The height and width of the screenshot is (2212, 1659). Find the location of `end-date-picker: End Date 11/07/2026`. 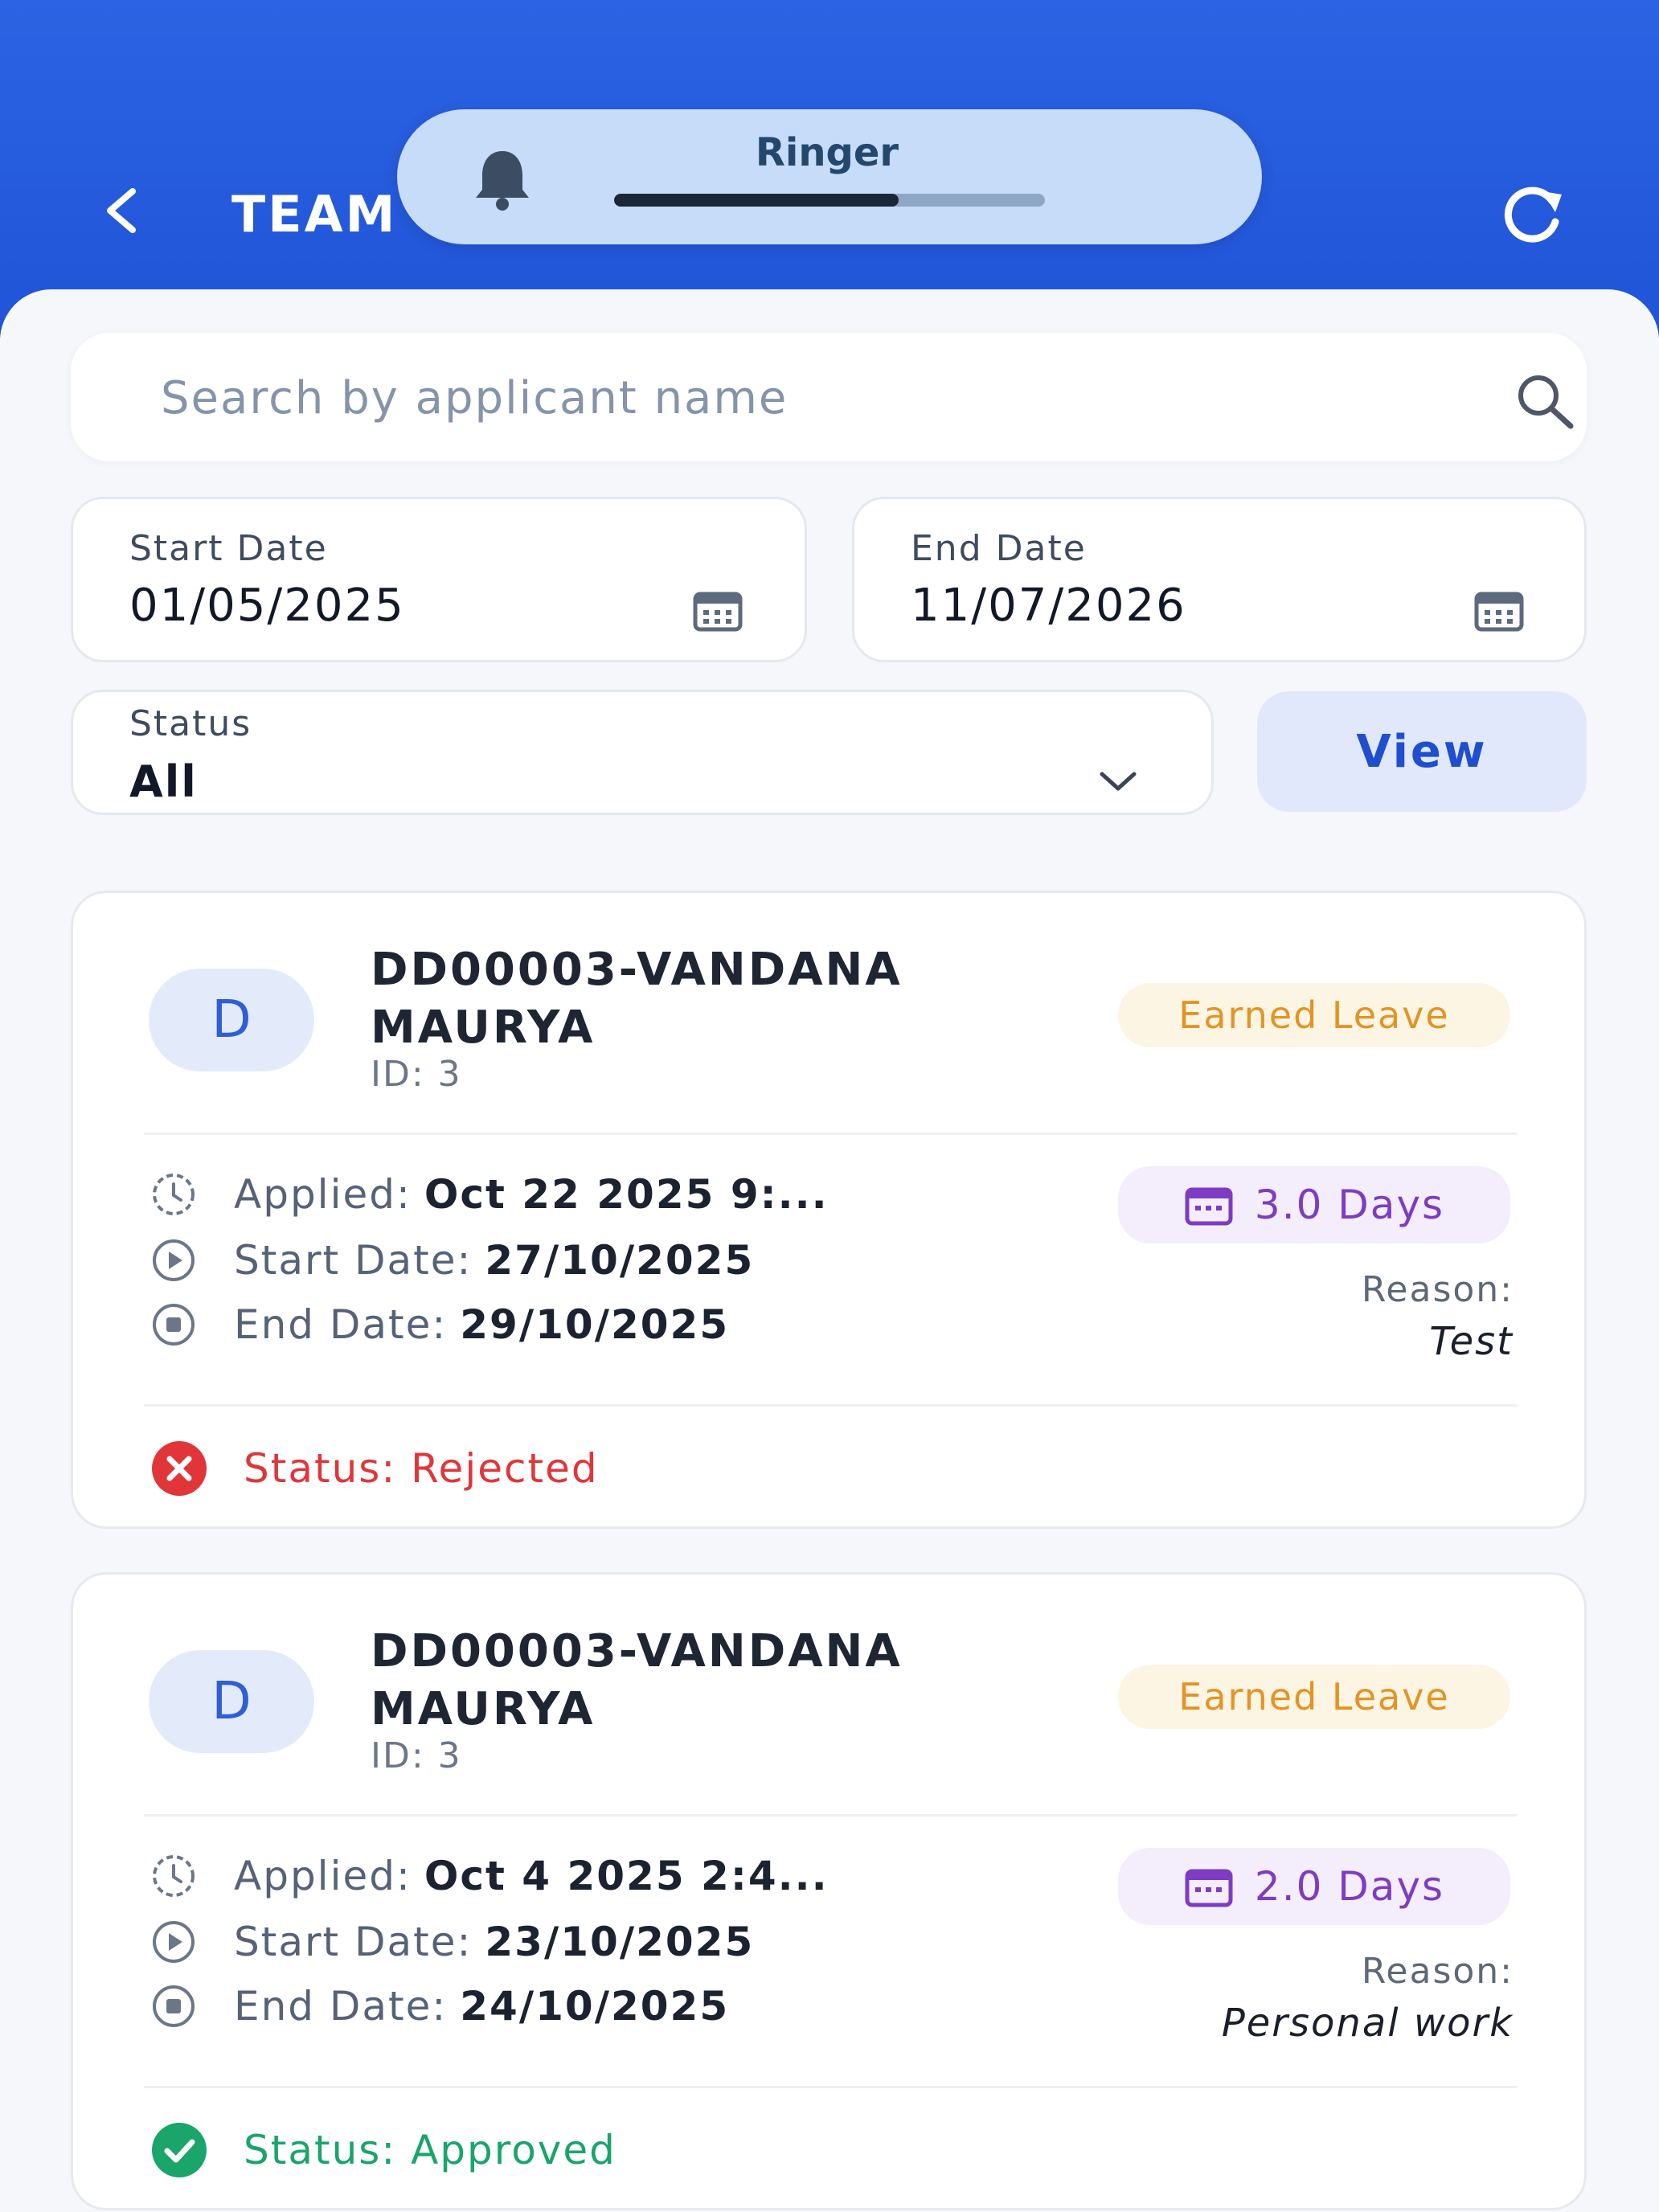

end-date-picker: End Date 11/07/2026 is located at coordinates (1219, 579).